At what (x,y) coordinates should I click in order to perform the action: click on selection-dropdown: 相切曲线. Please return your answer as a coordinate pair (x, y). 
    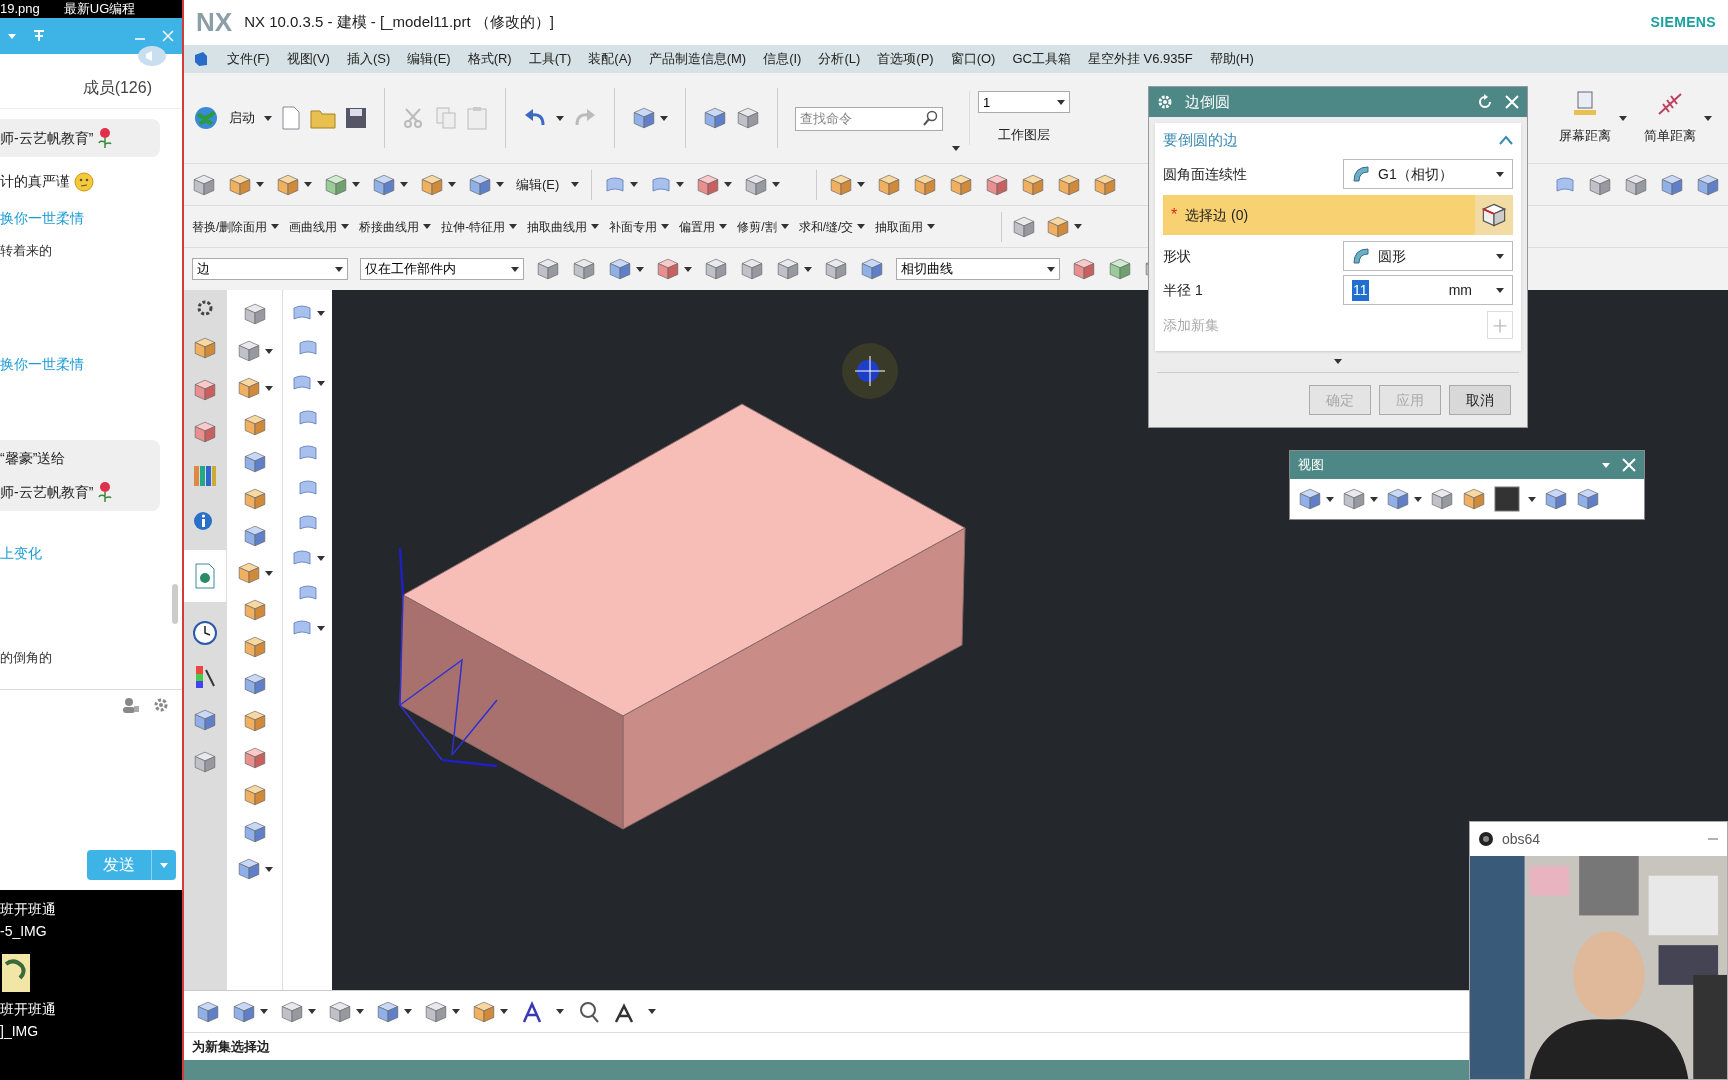
    Looking at the image, I should click on (978, 269).